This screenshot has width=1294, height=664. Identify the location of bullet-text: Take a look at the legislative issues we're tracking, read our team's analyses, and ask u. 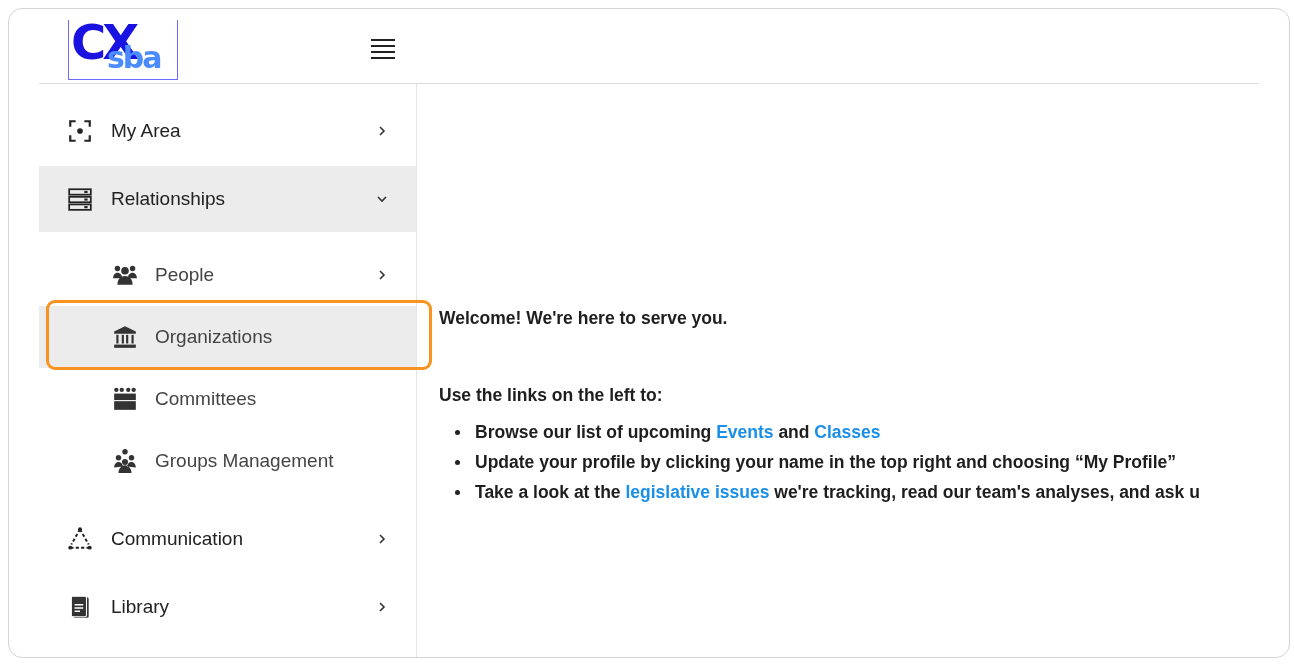
(837, 492).